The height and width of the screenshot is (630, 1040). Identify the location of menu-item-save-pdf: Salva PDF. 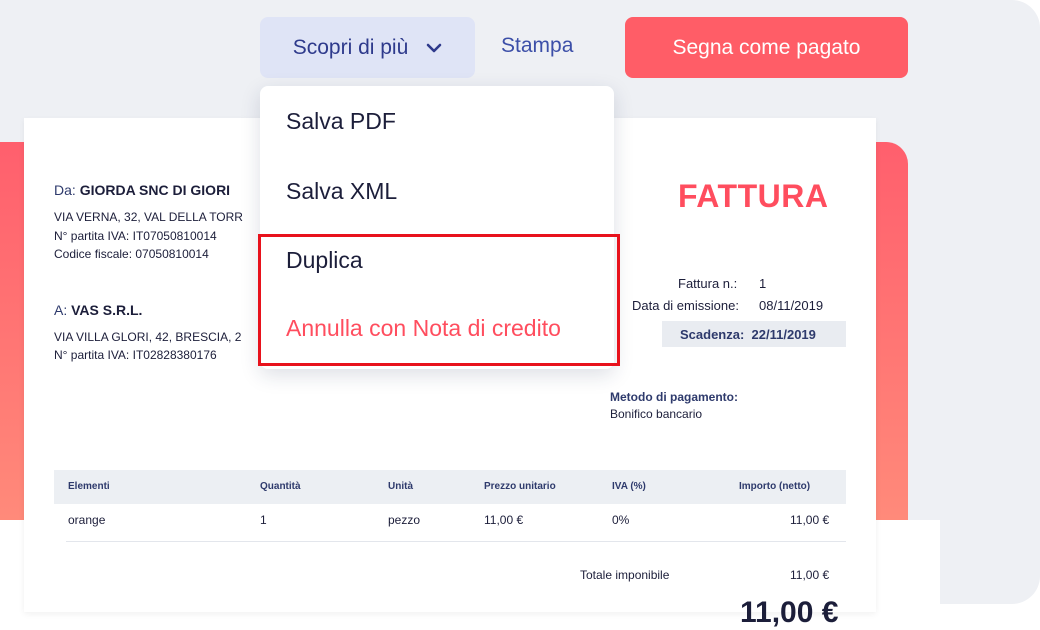
(341, 121).